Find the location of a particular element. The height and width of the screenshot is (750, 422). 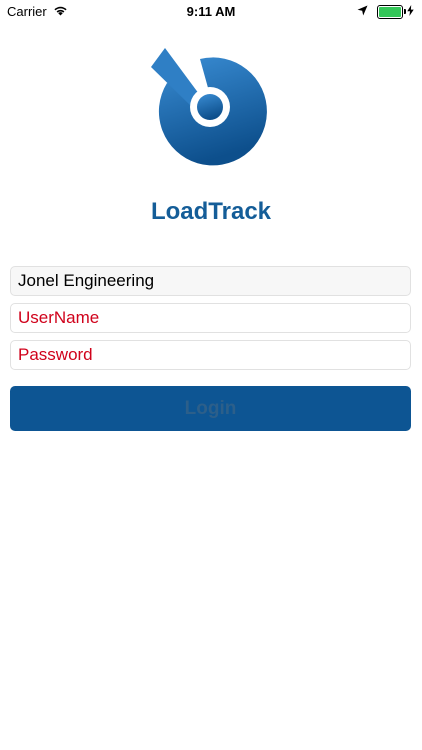

location-arrow-icon is located at coordinates (362, 11).